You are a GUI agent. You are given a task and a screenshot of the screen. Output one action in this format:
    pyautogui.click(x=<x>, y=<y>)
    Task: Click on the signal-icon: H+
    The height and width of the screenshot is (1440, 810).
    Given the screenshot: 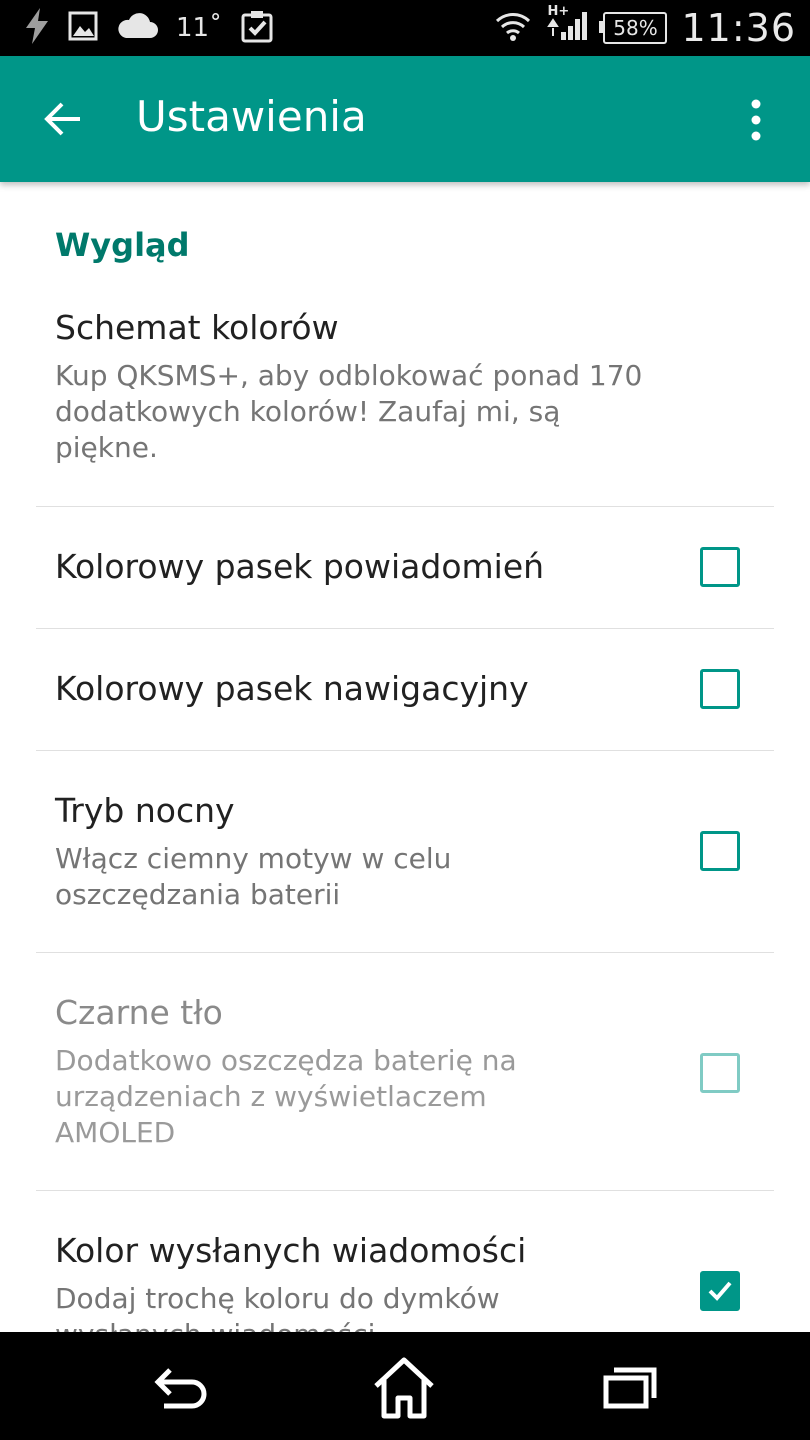 What is the action you would take?
    pyautogui.click(x=567, y=25)
    